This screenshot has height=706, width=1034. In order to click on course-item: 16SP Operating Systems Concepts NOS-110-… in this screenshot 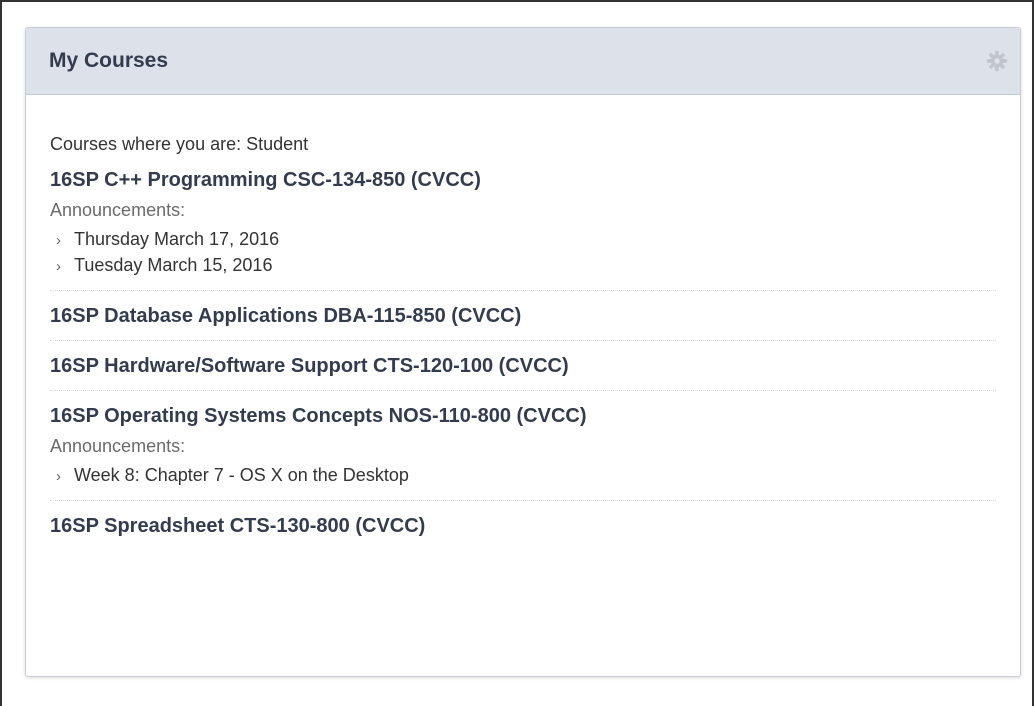, I will do `click(523, 446)`.